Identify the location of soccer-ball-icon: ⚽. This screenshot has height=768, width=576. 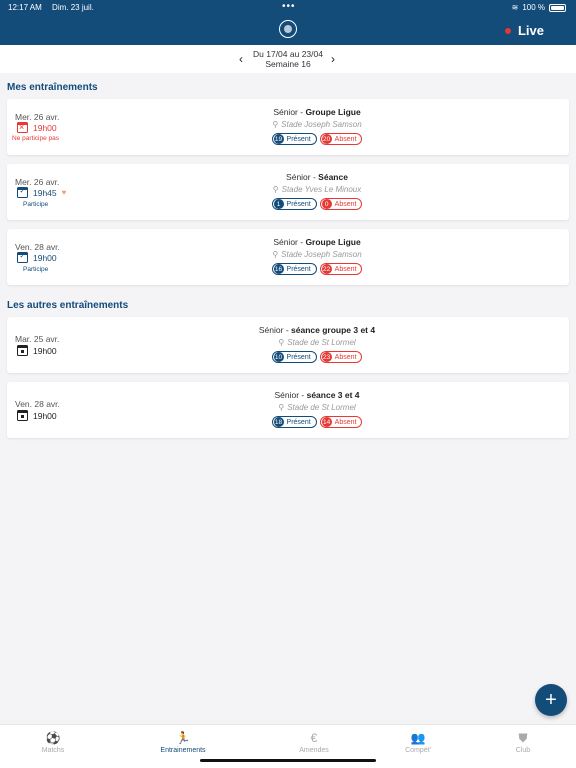
(53, 738).